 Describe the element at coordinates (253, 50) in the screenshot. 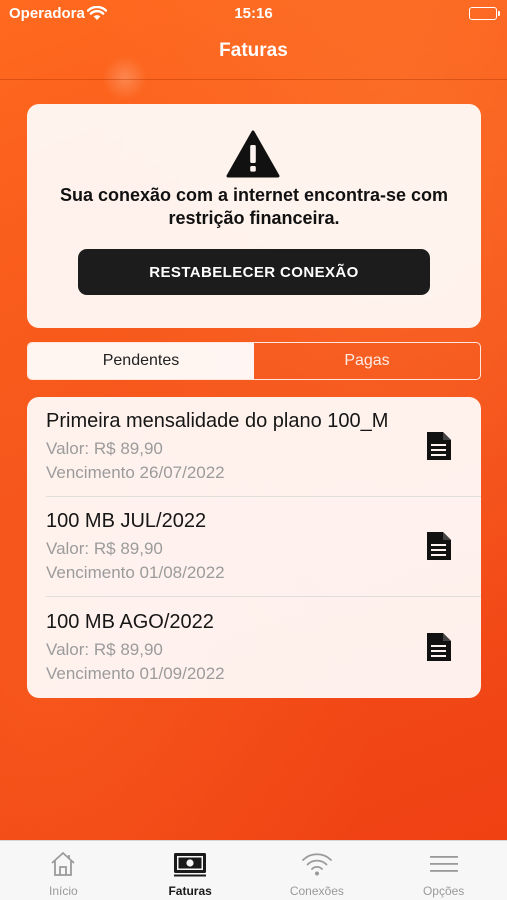

I see `page-title: Faturas` at that location.